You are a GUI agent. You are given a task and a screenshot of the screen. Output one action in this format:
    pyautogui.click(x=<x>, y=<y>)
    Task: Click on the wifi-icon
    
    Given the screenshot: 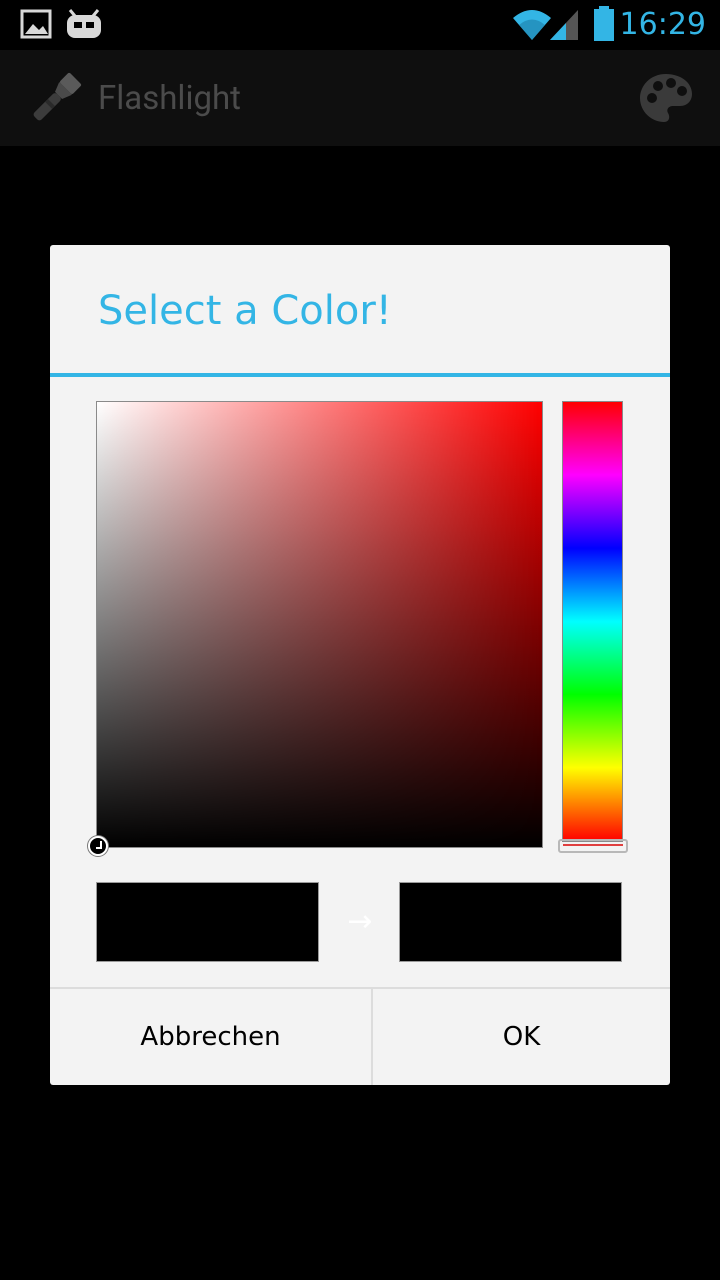 What is the action you would take?
    pyautogui.click(x=532, y=25)
    